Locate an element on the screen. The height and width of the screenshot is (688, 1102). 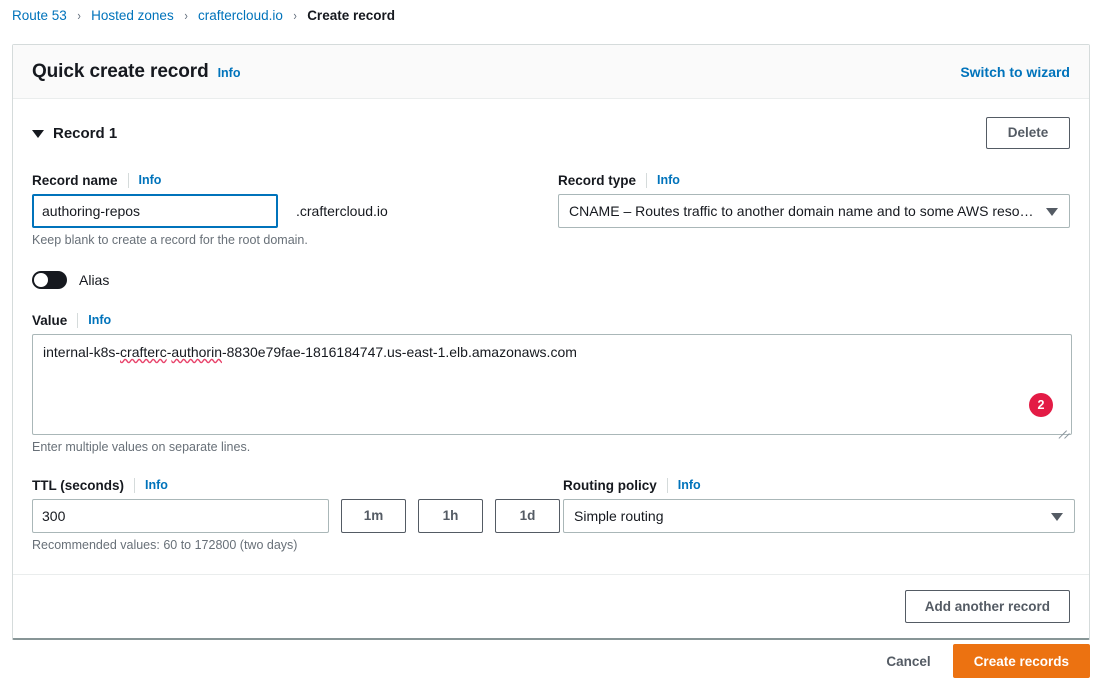
page-title: Quick create record is located at coordinates (120, 71).